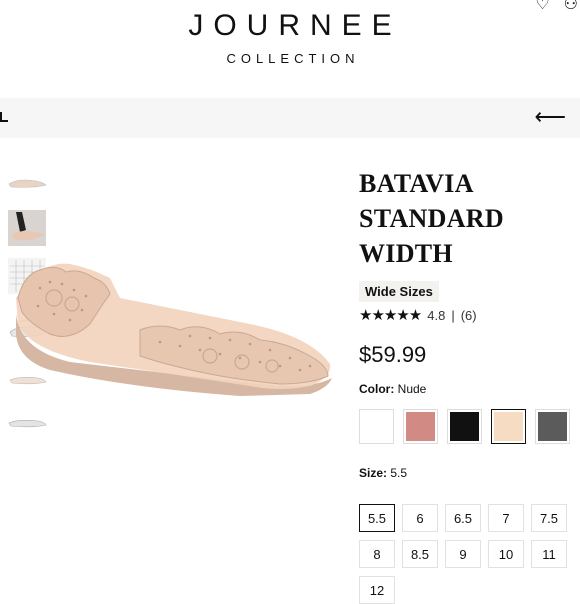  What do you see at coordinates (549, 554) in the screenshot?
I see `size-option: 11` at bounding box center [549, 554].